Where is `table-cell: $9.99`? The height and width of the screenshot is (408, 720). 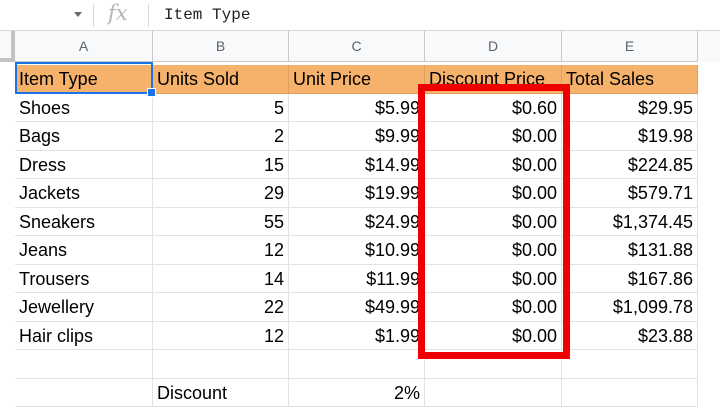 table-cell: $9.99 is located at coordinates (357, 136).